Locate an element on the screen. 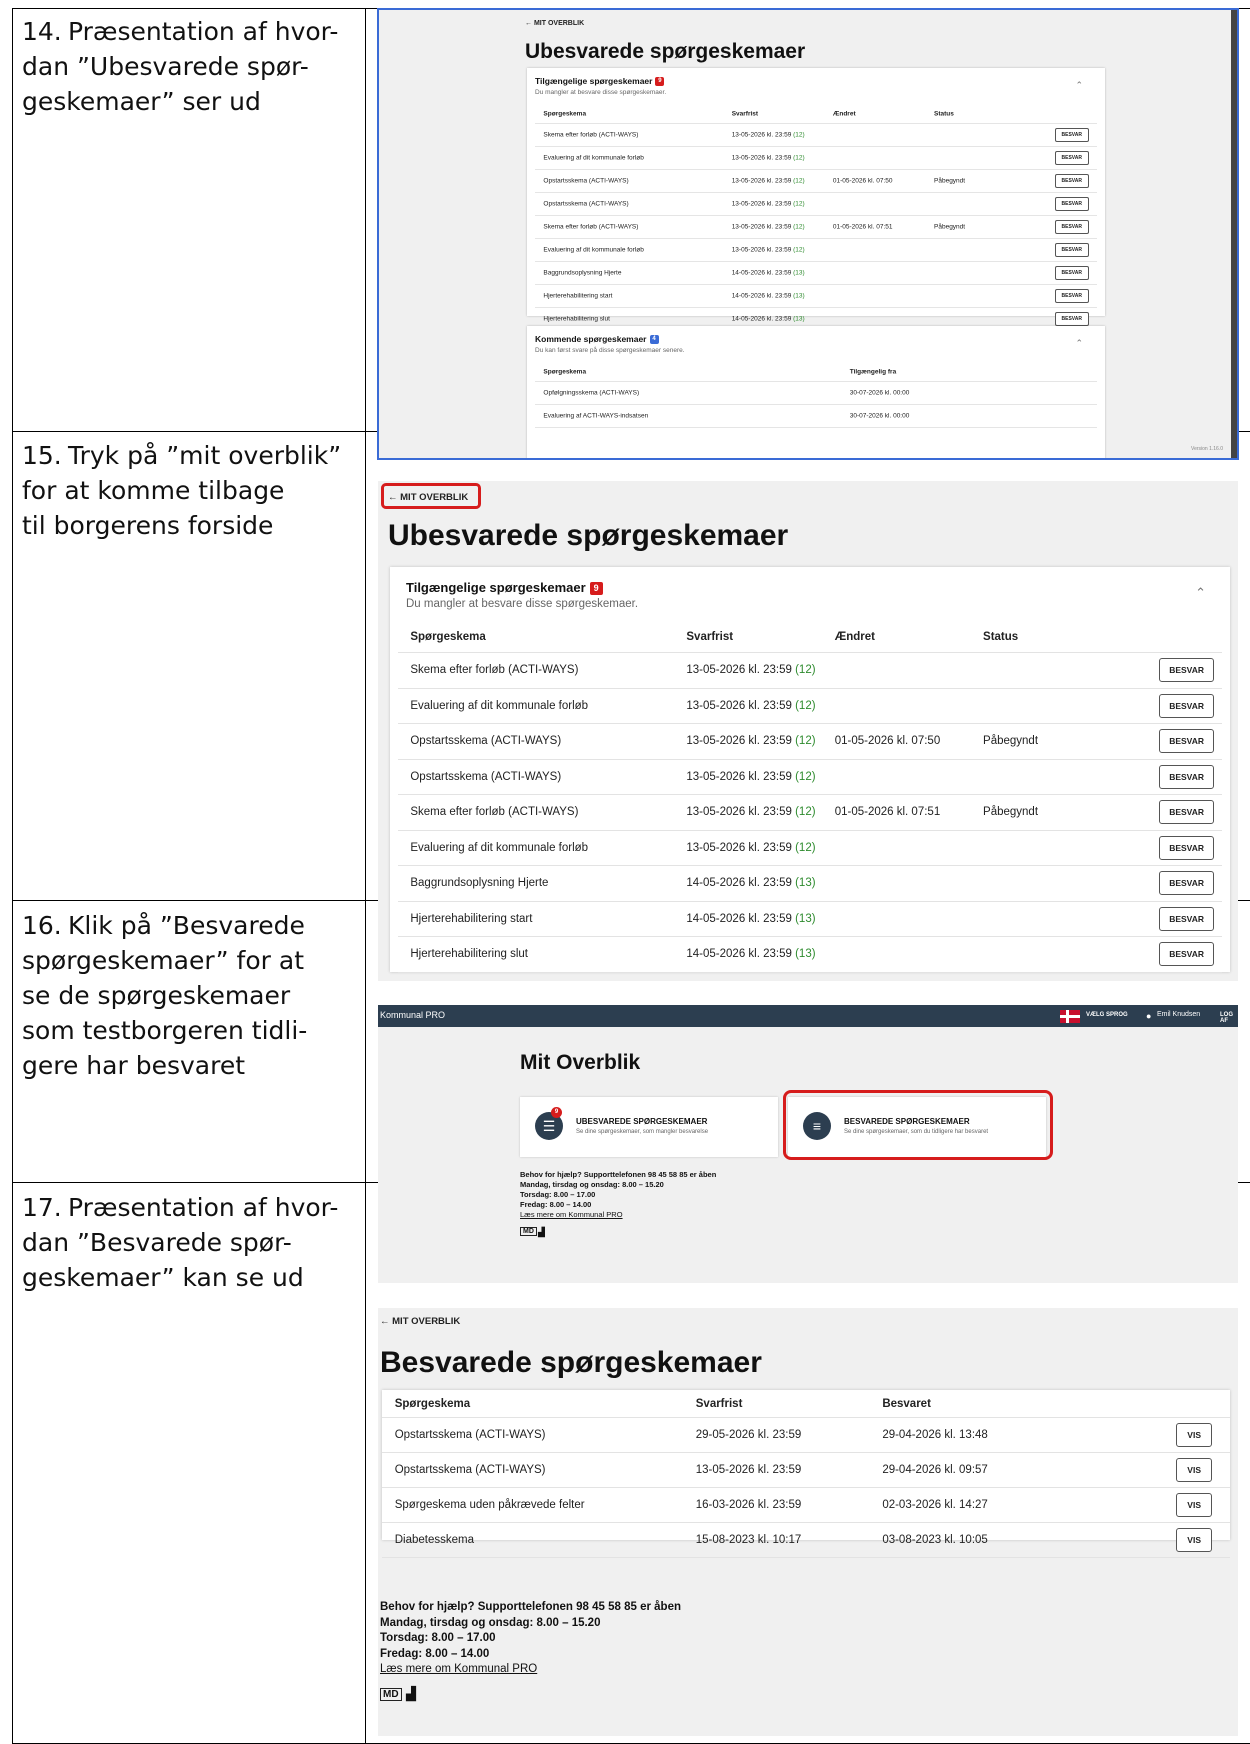 The height and width of the screenshot is (1744, 1250). page-title: Besvarede spørgeskemaer is located at coordinates (571, 1362).